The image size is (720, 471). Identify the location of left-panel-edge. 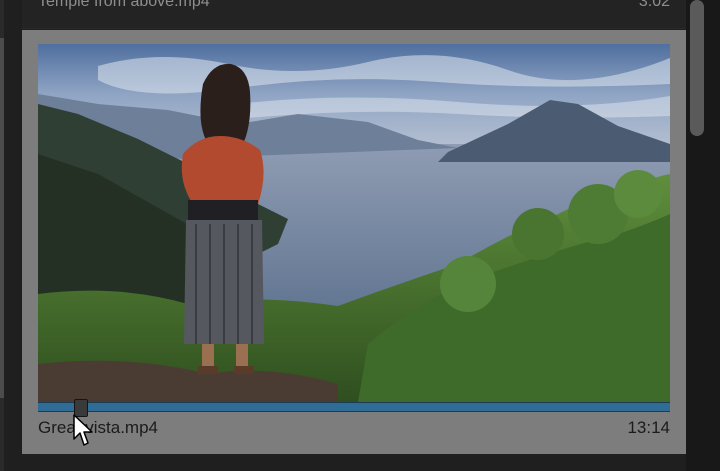
(2, 235).